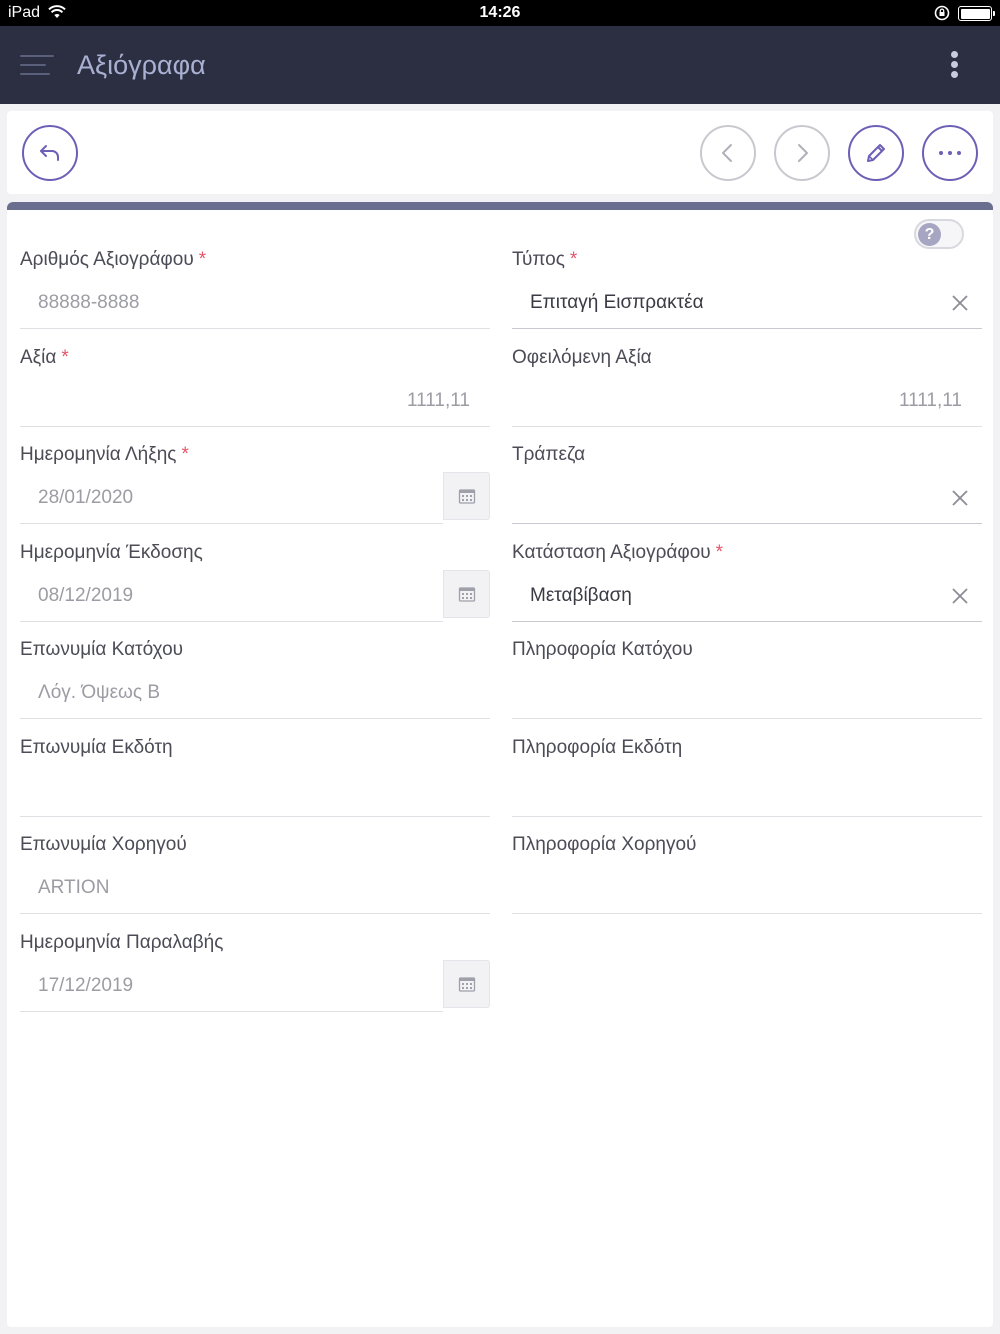 The height and width of the screenshot is (1334, 1000). I want to click on field-label: Τύπος, so click(538, 259).